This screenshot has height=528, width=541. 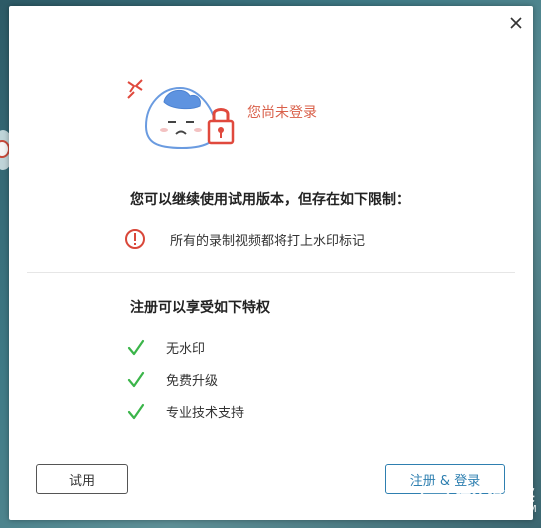 I want to click on trial-restrictions-heading: 您可以继续使用试用版本，但存在如下限制：, so click(x=270, y=200).